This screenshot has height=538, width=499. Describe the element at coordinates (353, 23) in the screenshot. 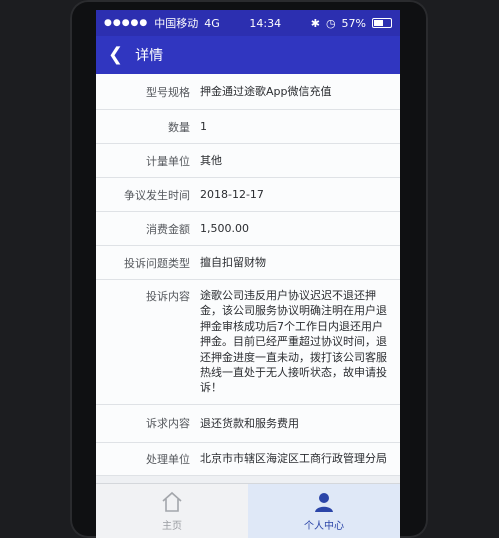

I see `battery-percent: 57%` at that location.